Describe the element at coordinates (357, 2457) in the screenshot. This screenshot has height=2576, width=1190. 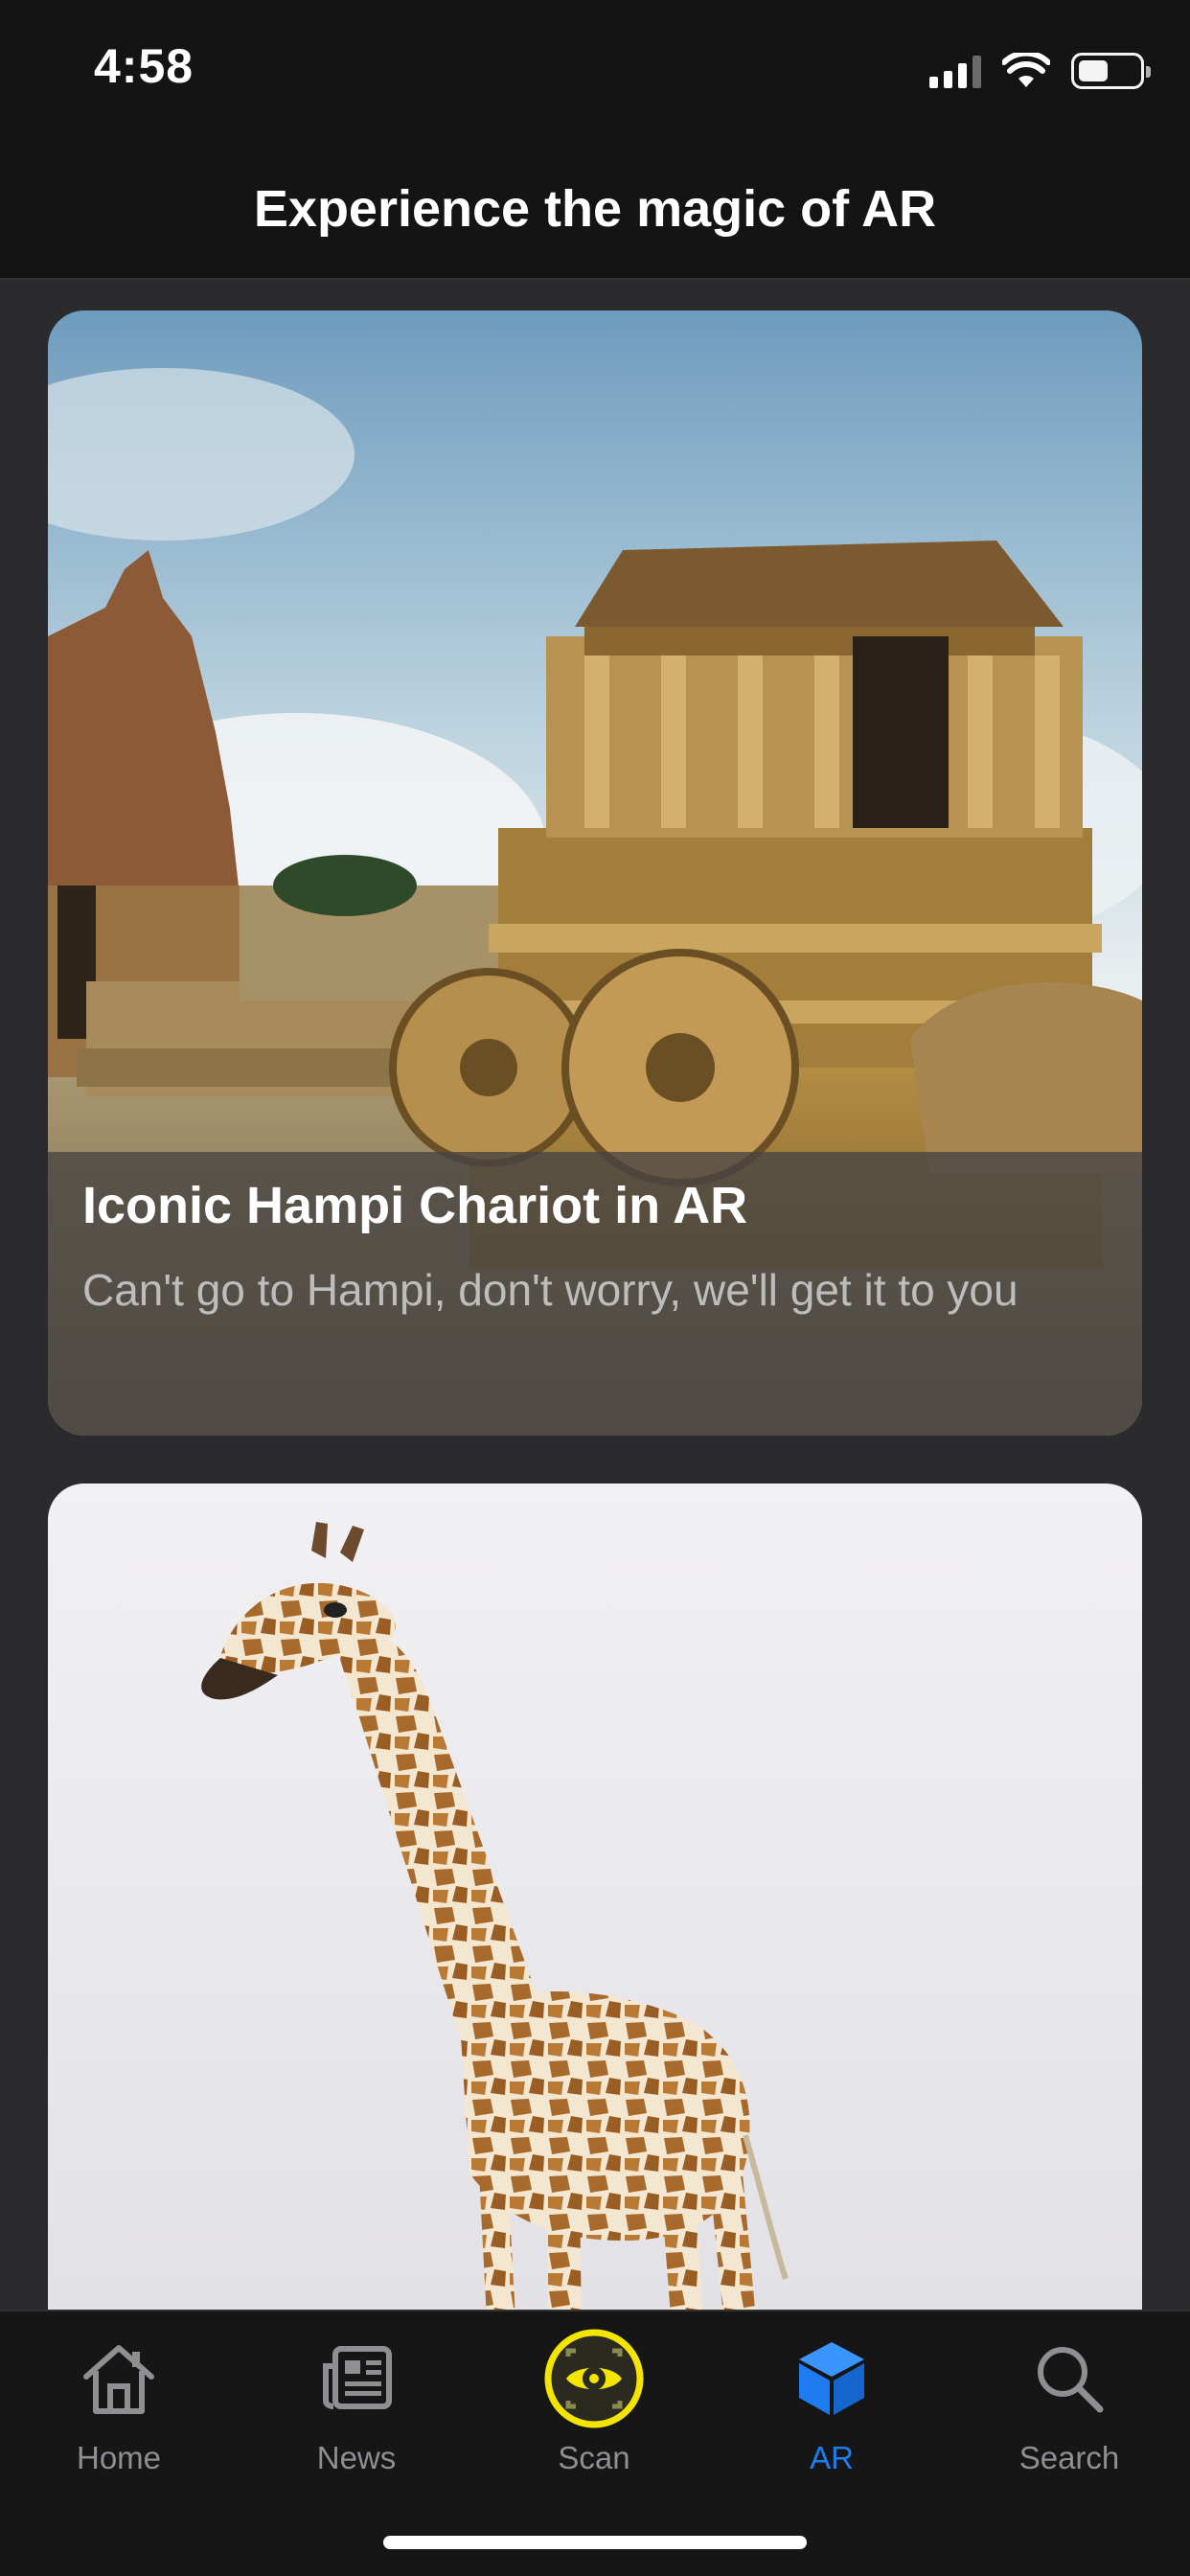
I see `tab-news-label: News` at that location.